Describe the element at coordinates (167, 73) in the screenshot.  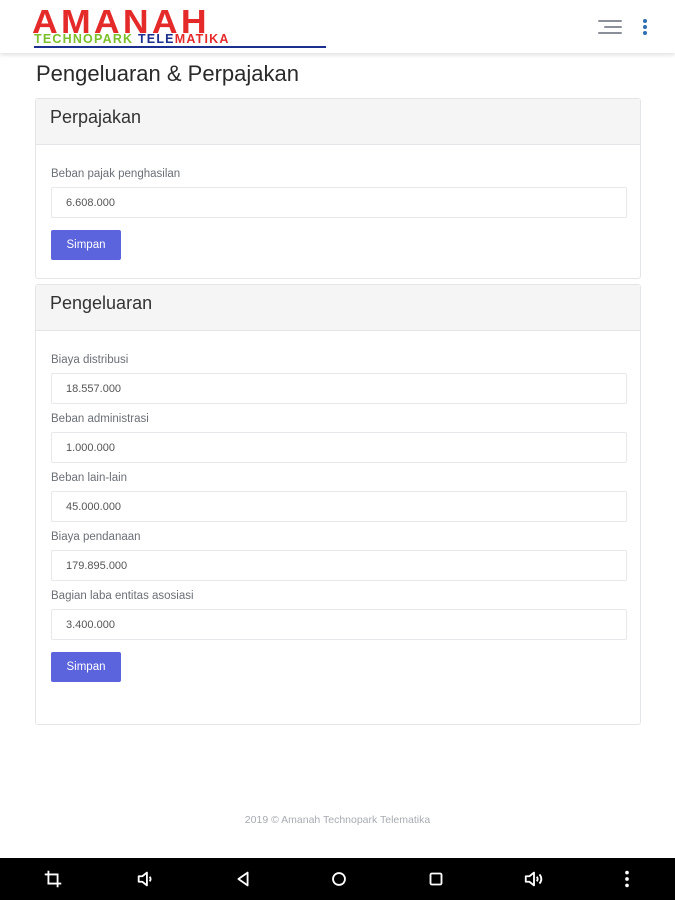
I see `page-title: Pengeluaran & Perpajakan` at that location.